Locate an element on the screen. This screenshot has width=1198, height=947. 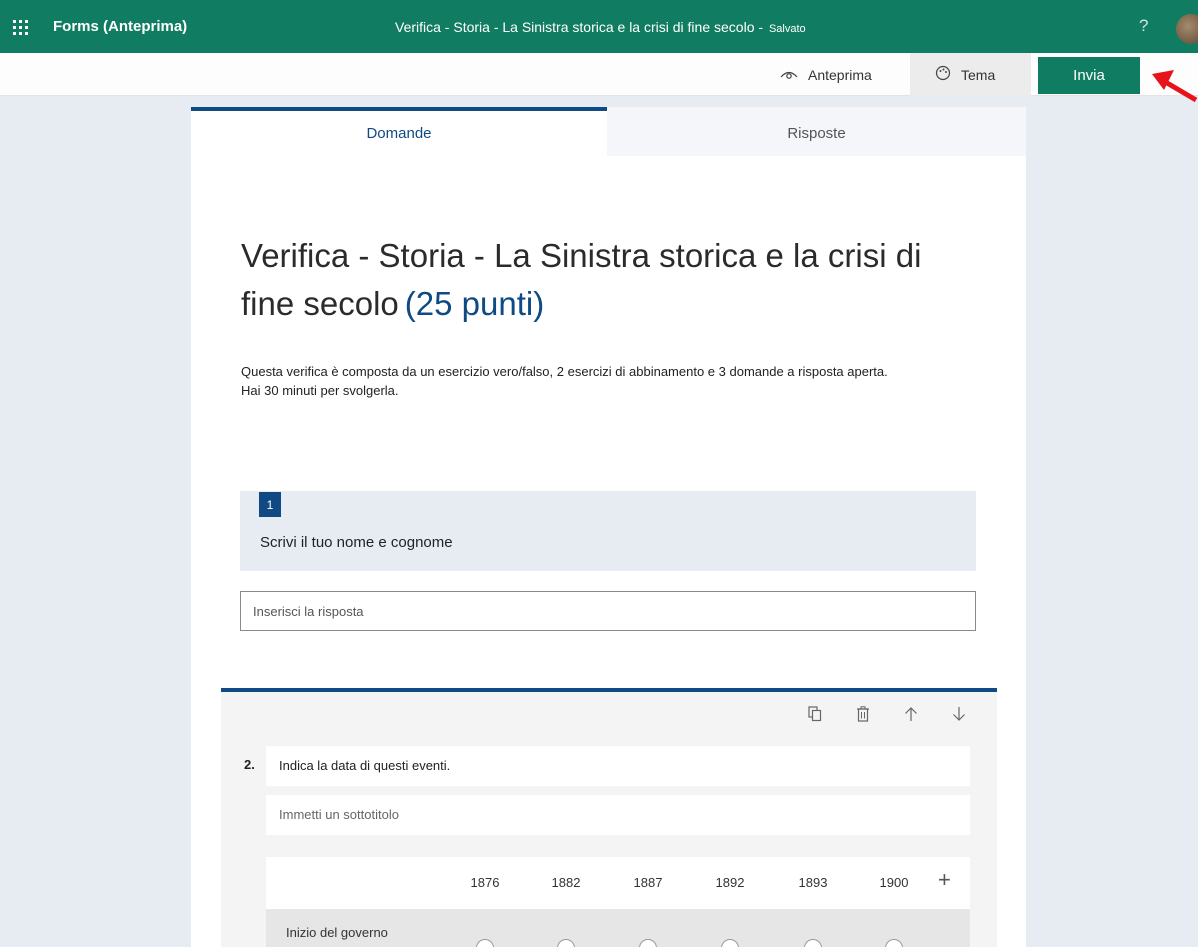
column-label: 1900 is located at coordinates (894, 882).